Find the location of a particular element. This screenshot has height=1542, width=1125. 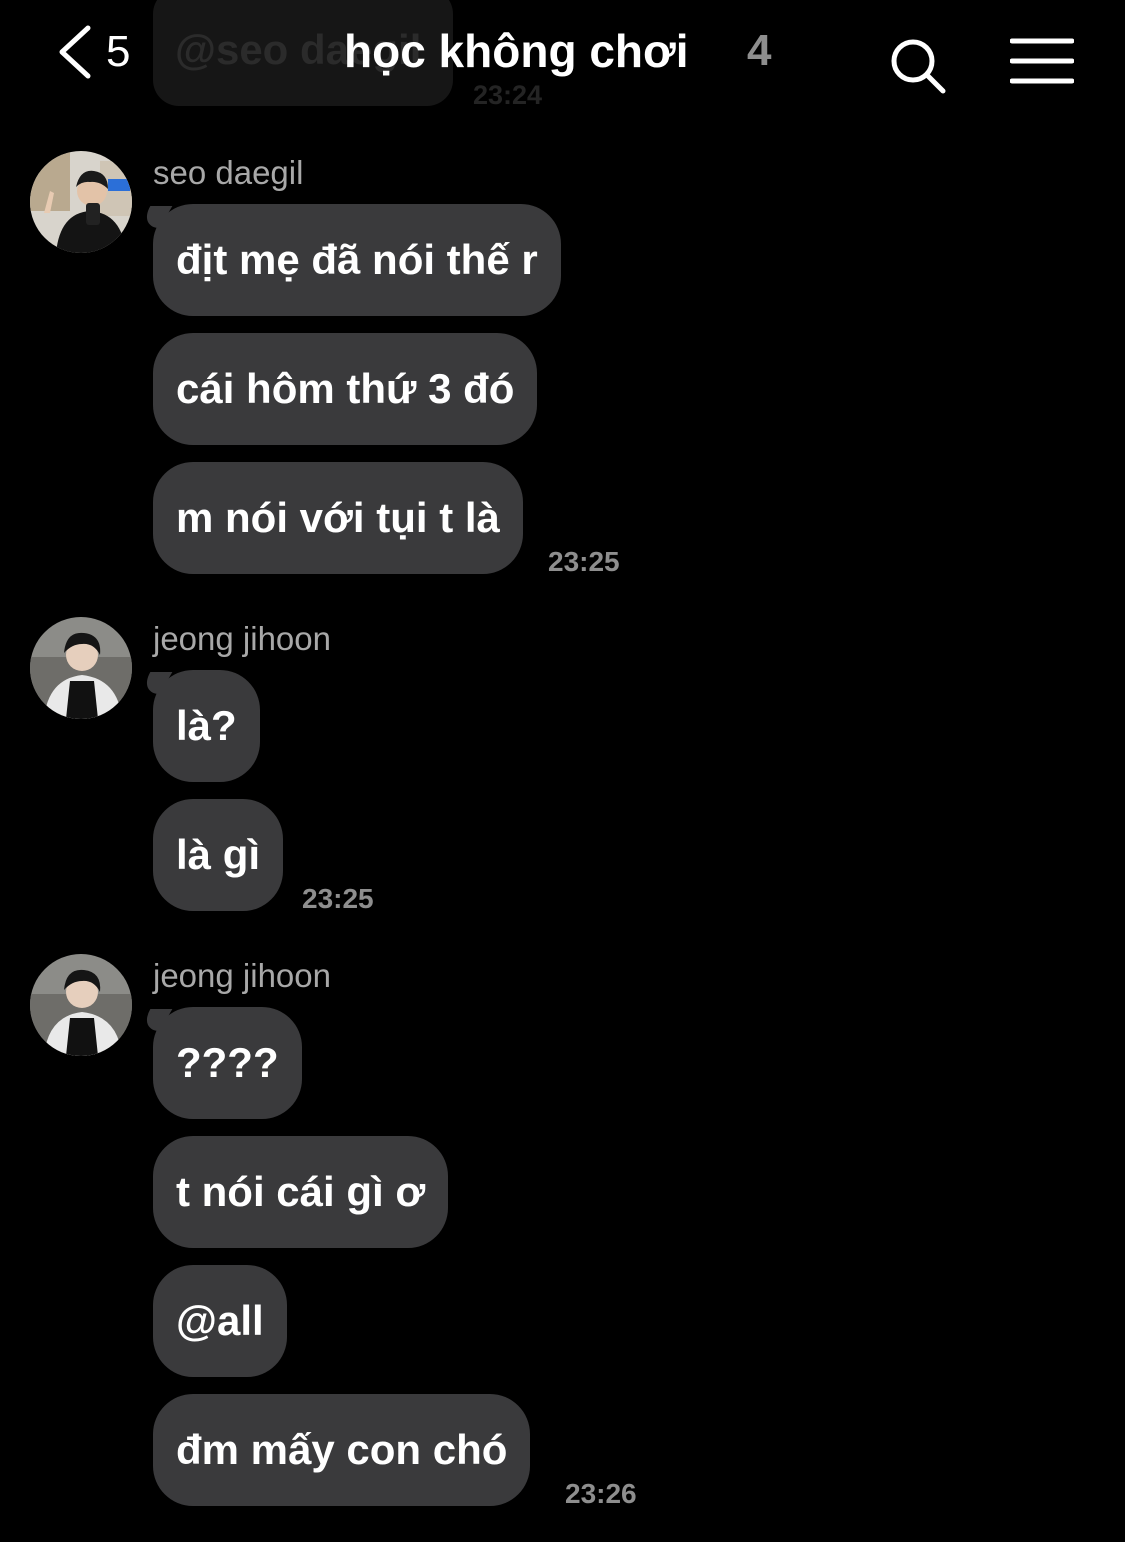

back-button: 5 is located at coordinates (93, 52).